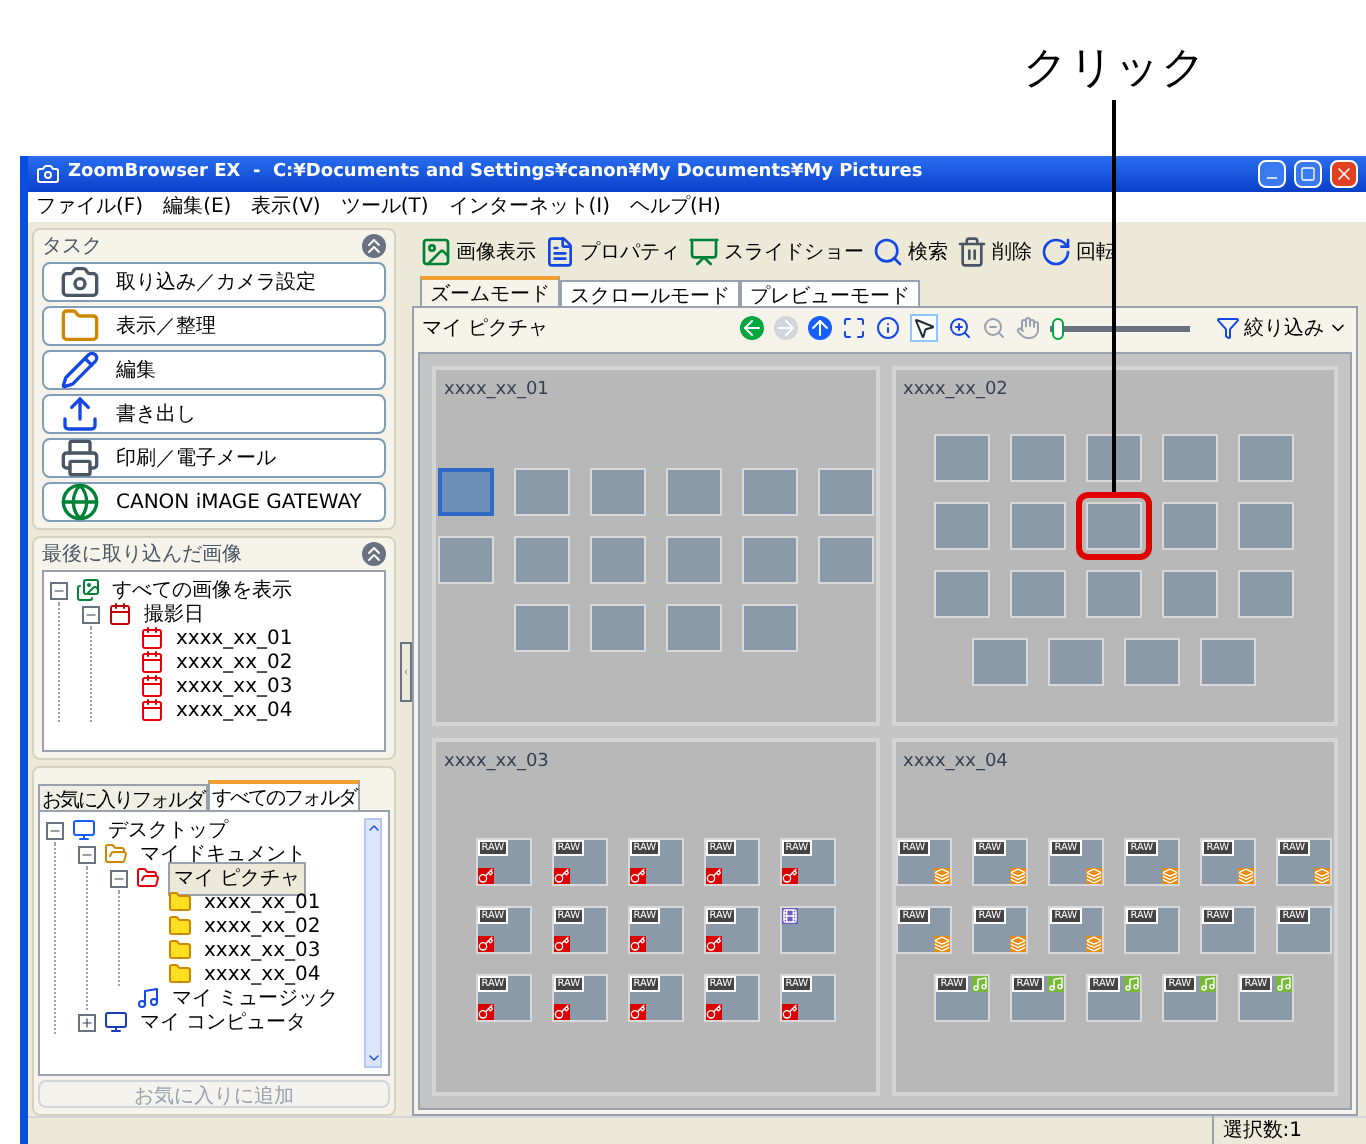 This screenshot has width=1366, height=1144. What do you see at coordinates (406, 672) in the screenshot?
I see `splitter-handle` at bounding box center [406, 672].